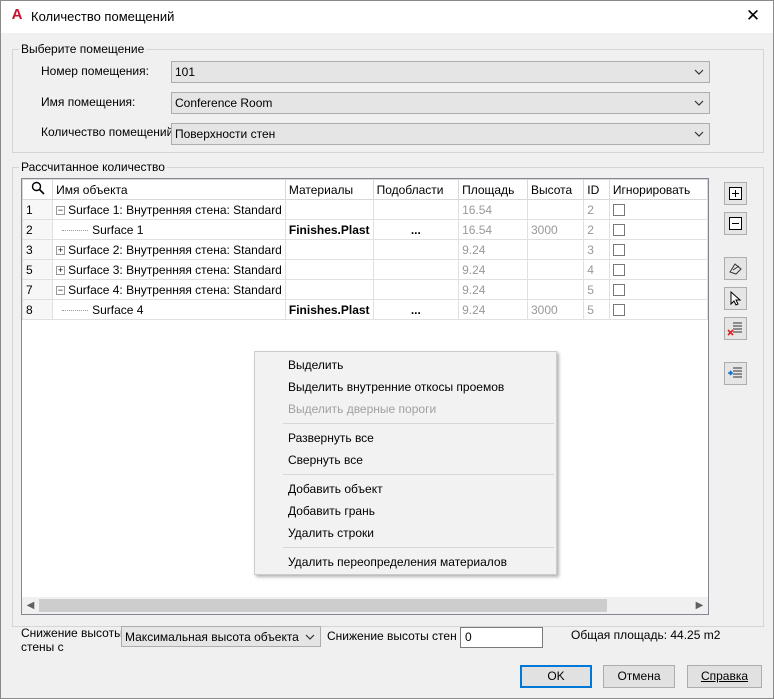 Image resolution: width=774 pixels, height=699 pixels. I want to click on cancel-button: Отмена, so click(639, 676).